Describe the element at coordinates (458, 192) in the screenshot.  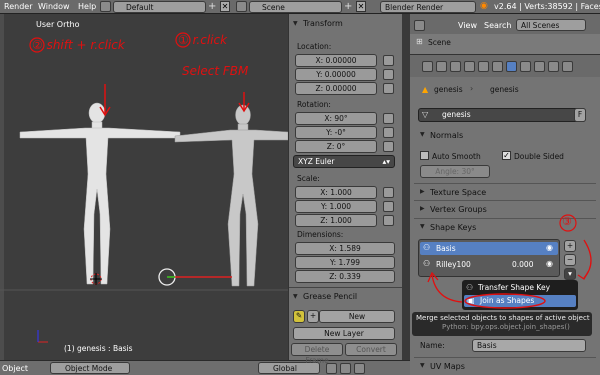
I see `texture-space-header: Texture Space` at that location.